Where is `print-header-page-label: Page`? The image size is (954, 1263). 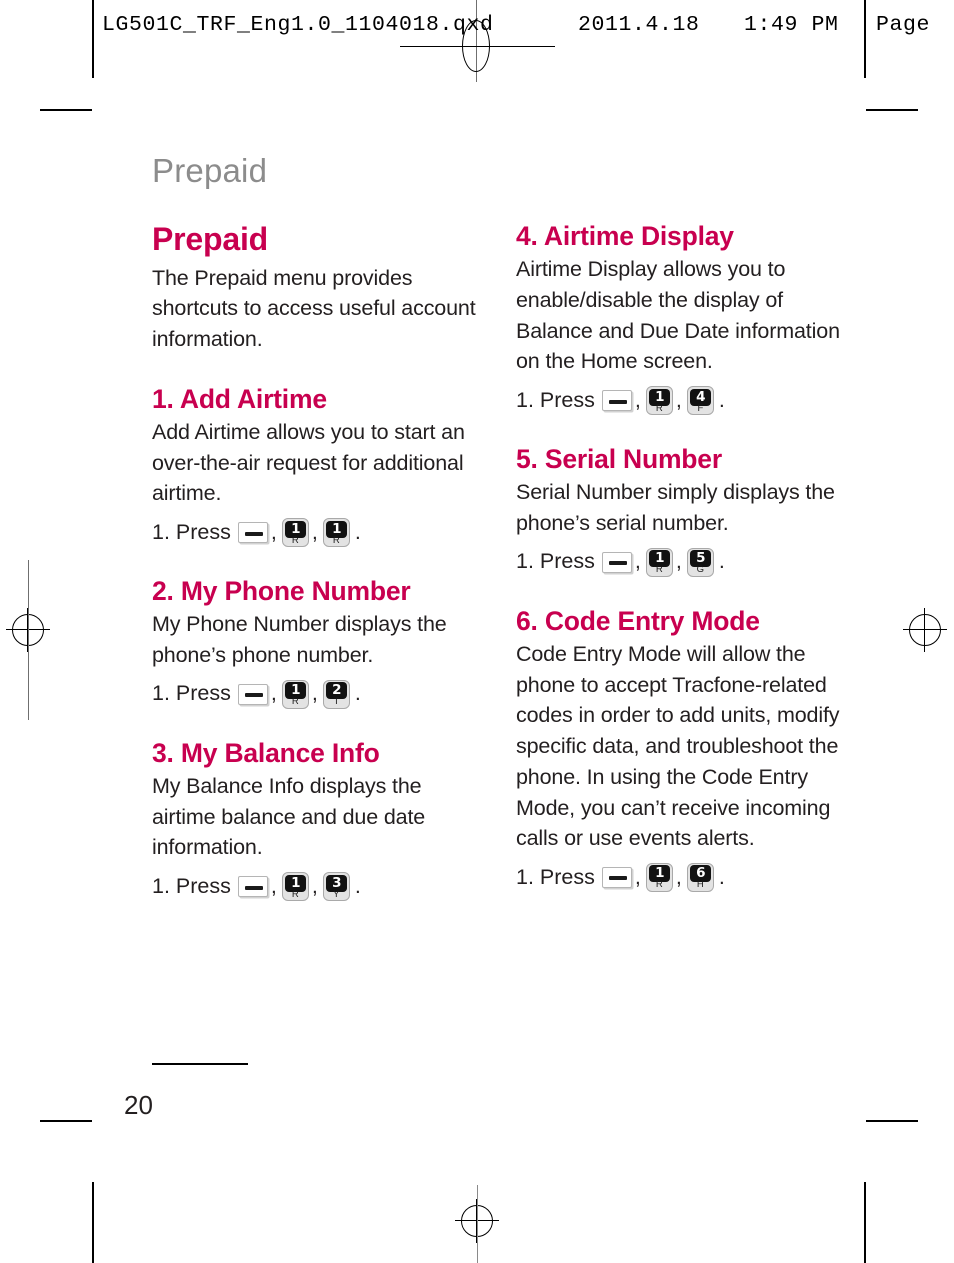
print-header-page-label: Page is located at coordinates (903, 25).